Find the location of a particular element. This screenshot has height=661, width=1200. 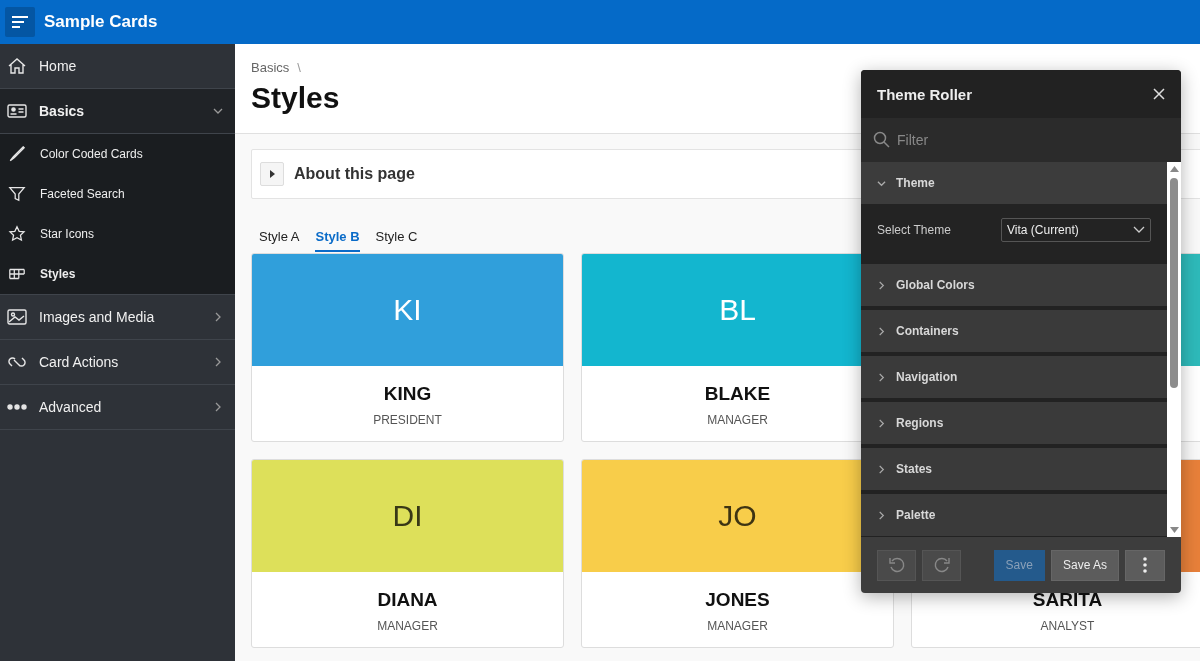

field-label: Select Theme is located at coordinates (914, 230).